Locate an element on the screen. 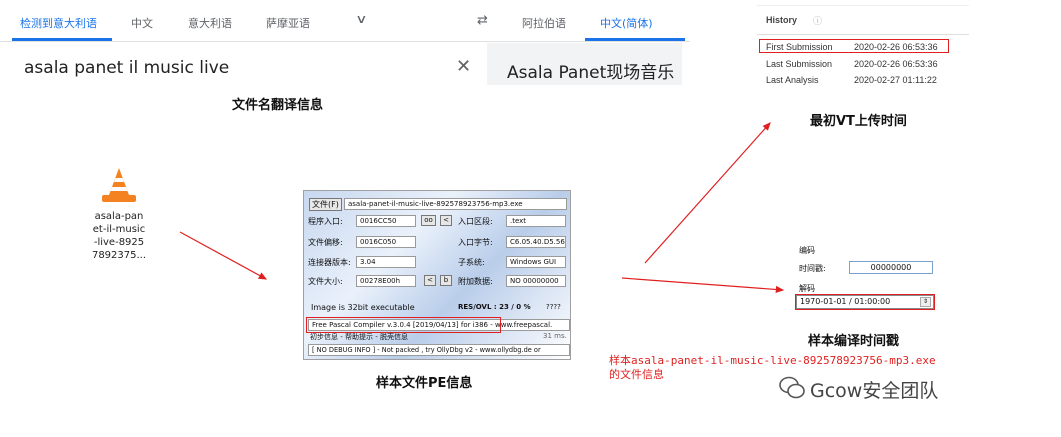 The height and width of the screenshot is (437, 1061). watermark-text: Gcow安全团队 is located at coordinates (874, 391).